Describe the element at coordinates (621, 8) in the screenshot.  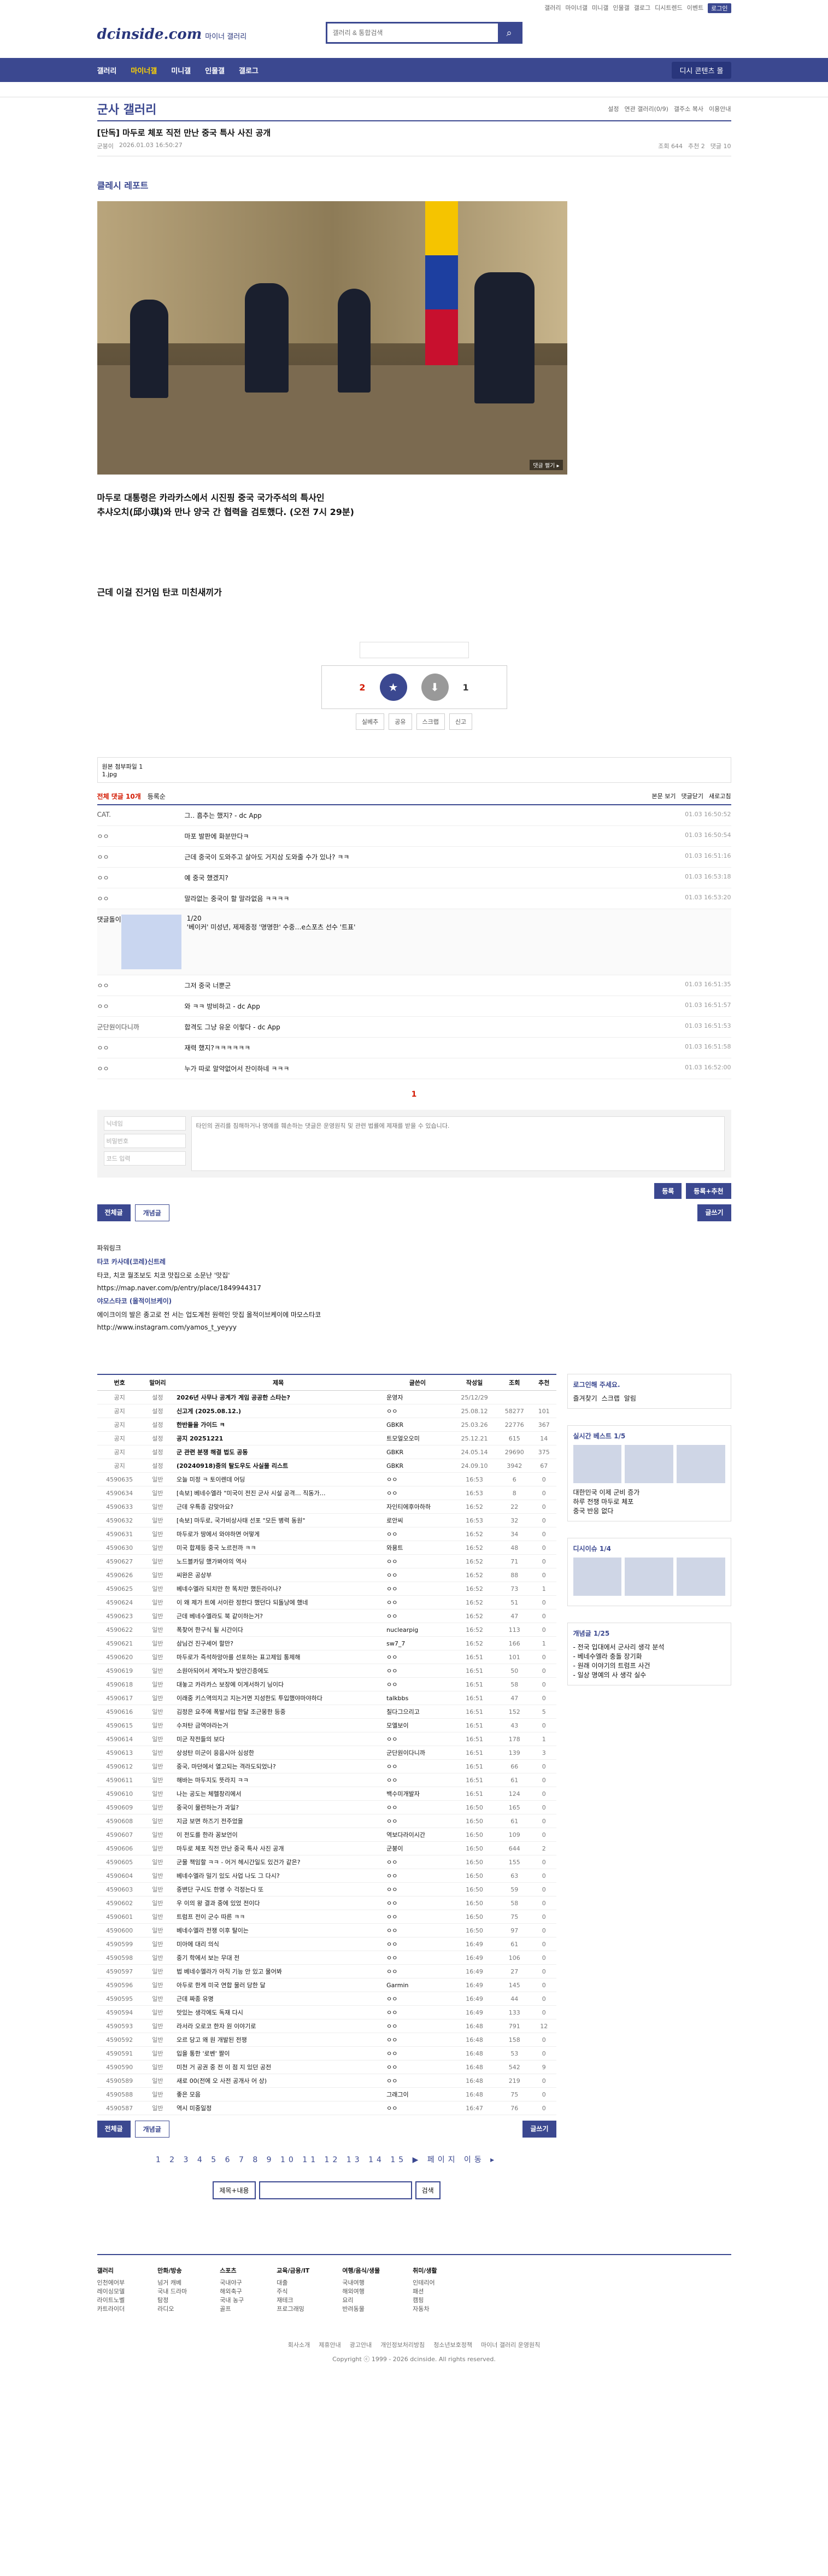
I see `top-link-person: 인물갤` at that location.